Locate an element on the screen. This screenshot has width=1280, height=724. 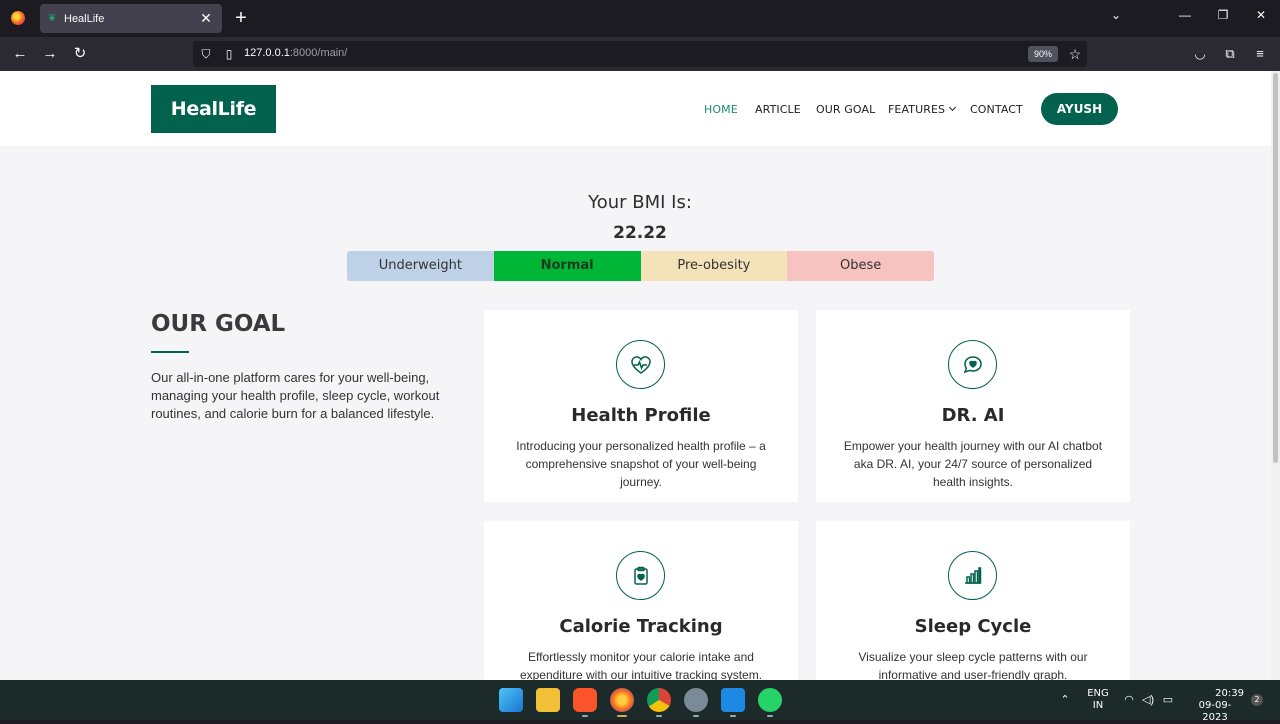
heading-underline is located at coordinates (170, 352).